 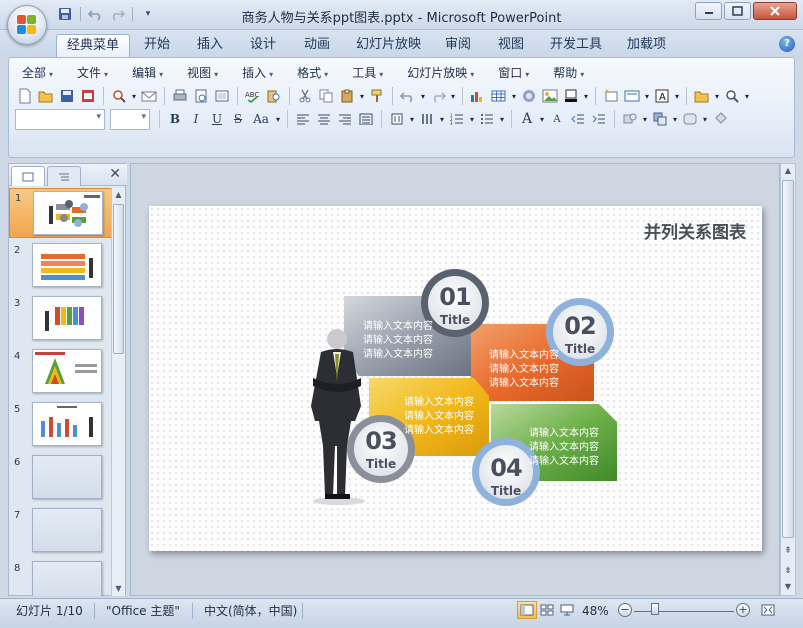 What do you see at coordinates (61, 425) in the screenshot?
I see `slide-thumbnail-5: 5` at bounding box center [61, 425].